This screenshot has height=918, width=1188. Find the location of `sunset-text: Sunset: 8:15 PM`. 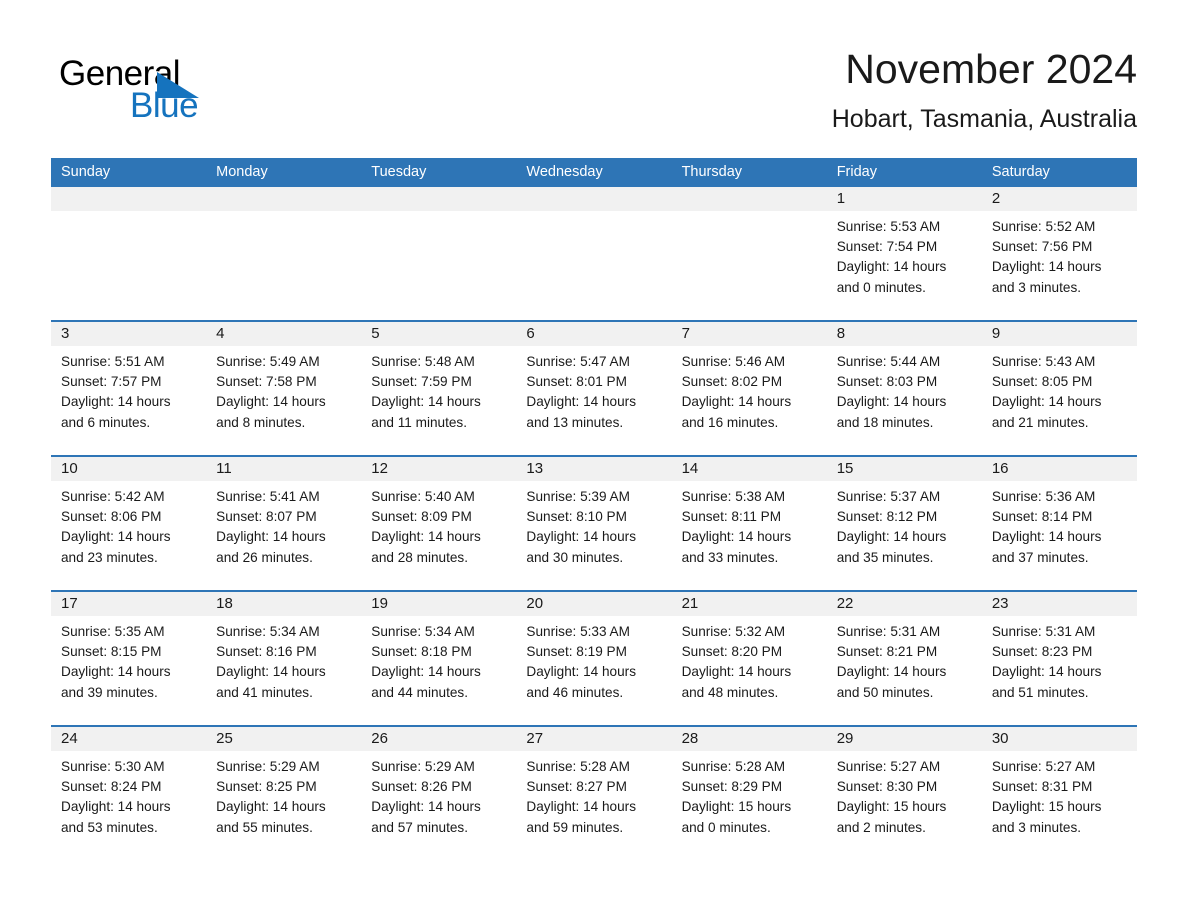

sunset-text: Sunset: 8:15 PM is located at coordinates (111, 652).